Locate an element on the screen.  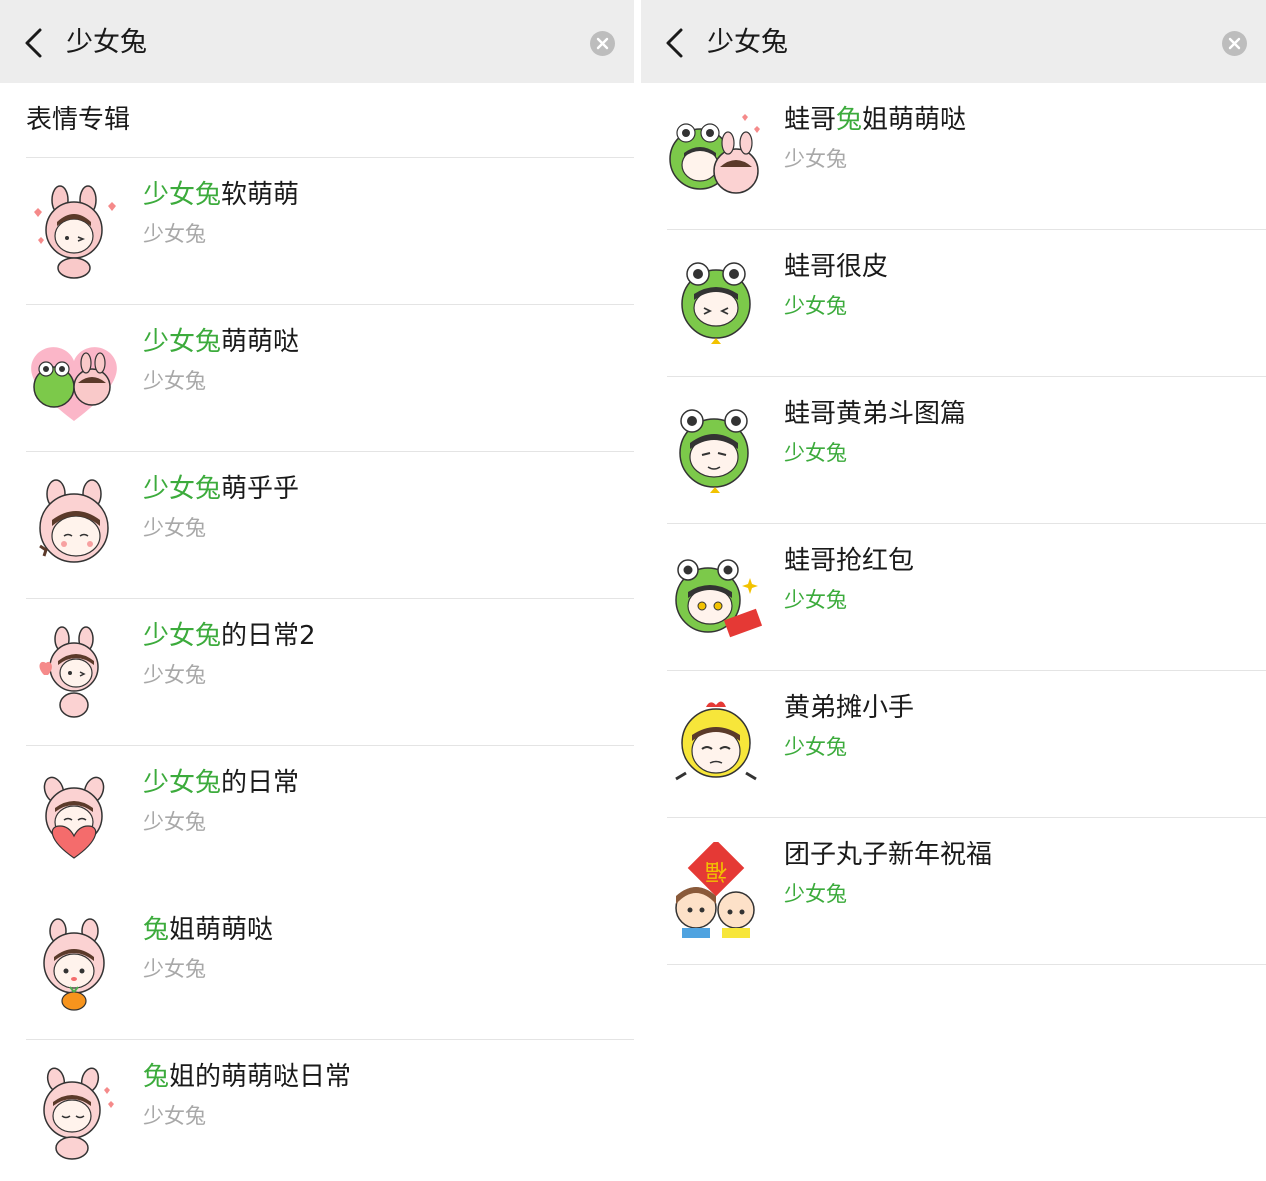
album-title: 少女兔软萌萌 is located at coordinates (221, 195).